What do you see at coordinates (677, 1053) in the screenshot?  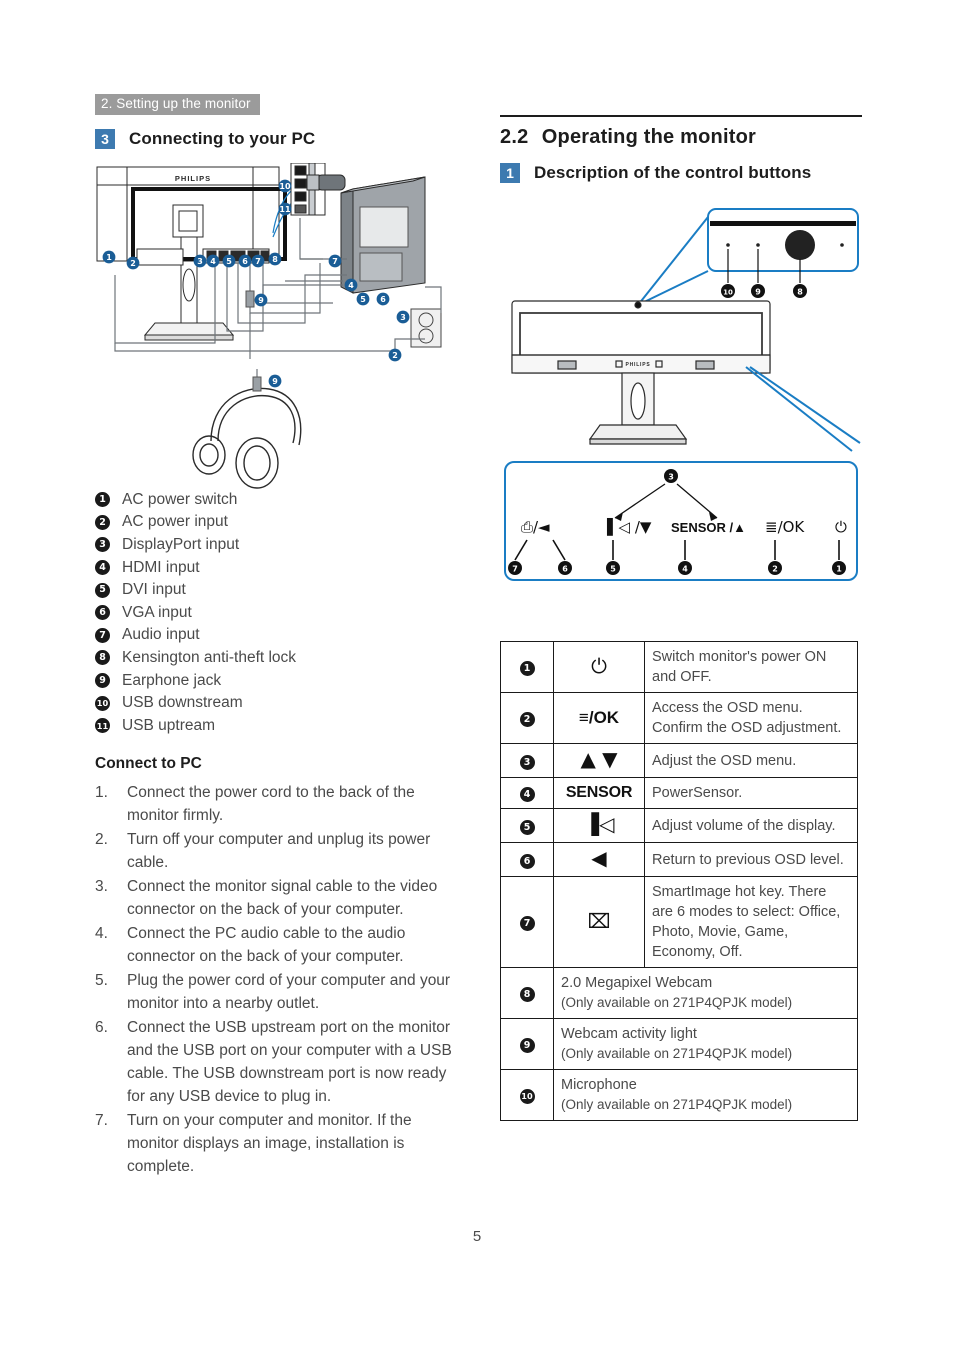 I see `row-note: (Only available on 271P4QPJK model)` at bounding box center [677, 1053].